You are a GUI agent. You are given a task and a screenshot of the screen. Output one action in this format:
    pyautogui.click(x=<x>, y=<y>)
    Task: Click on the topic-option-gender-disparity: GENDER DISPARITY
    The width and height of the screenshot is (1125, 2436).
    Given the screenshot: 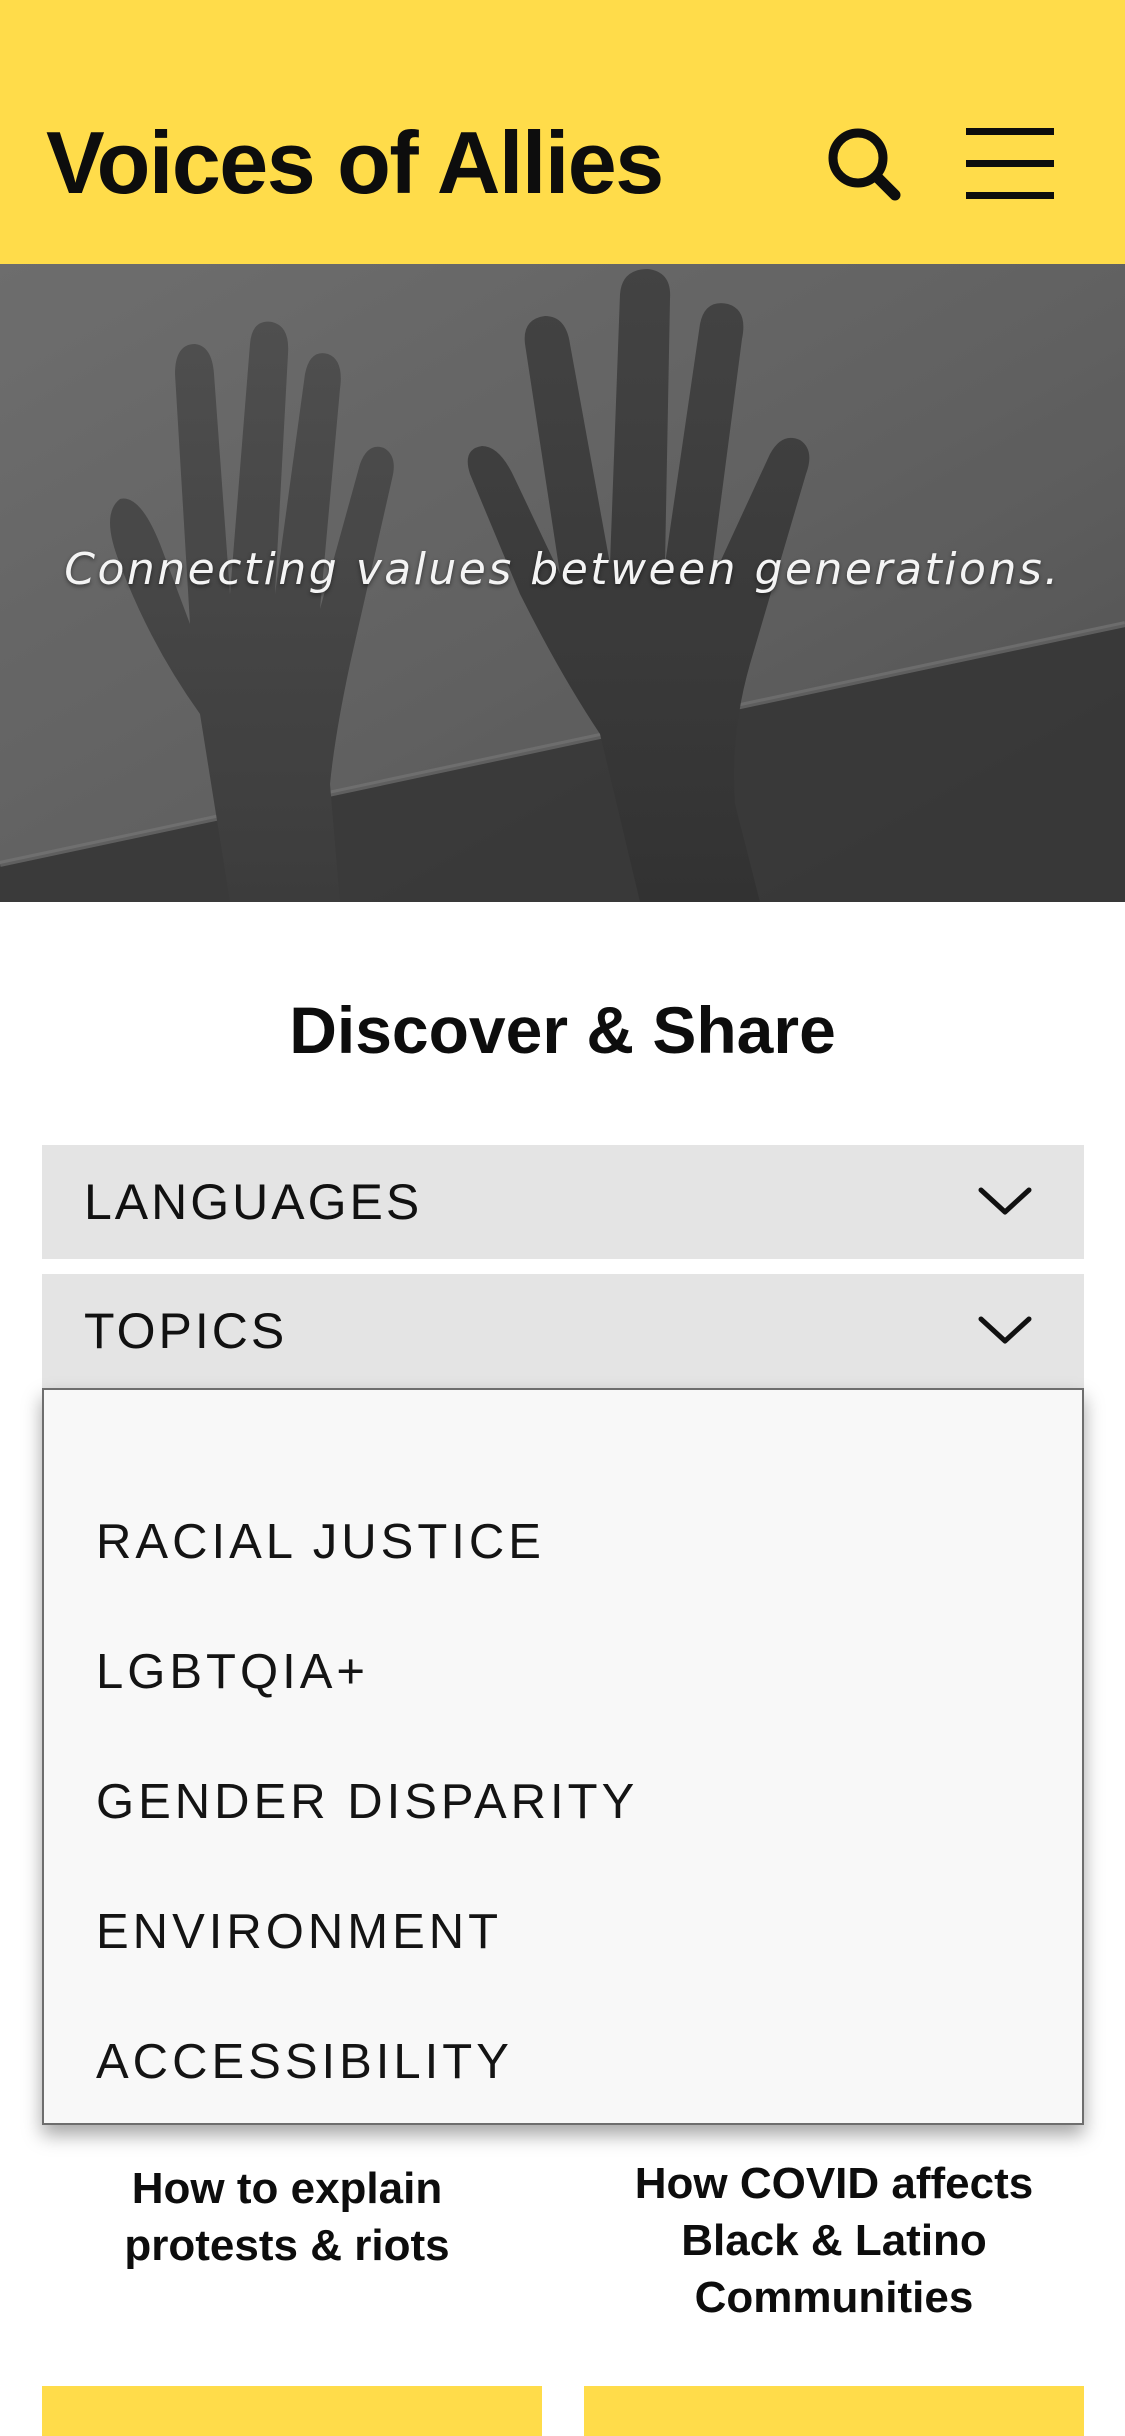 What is the action you would take?
    pyautogui.click(x=367, y=1802)
    